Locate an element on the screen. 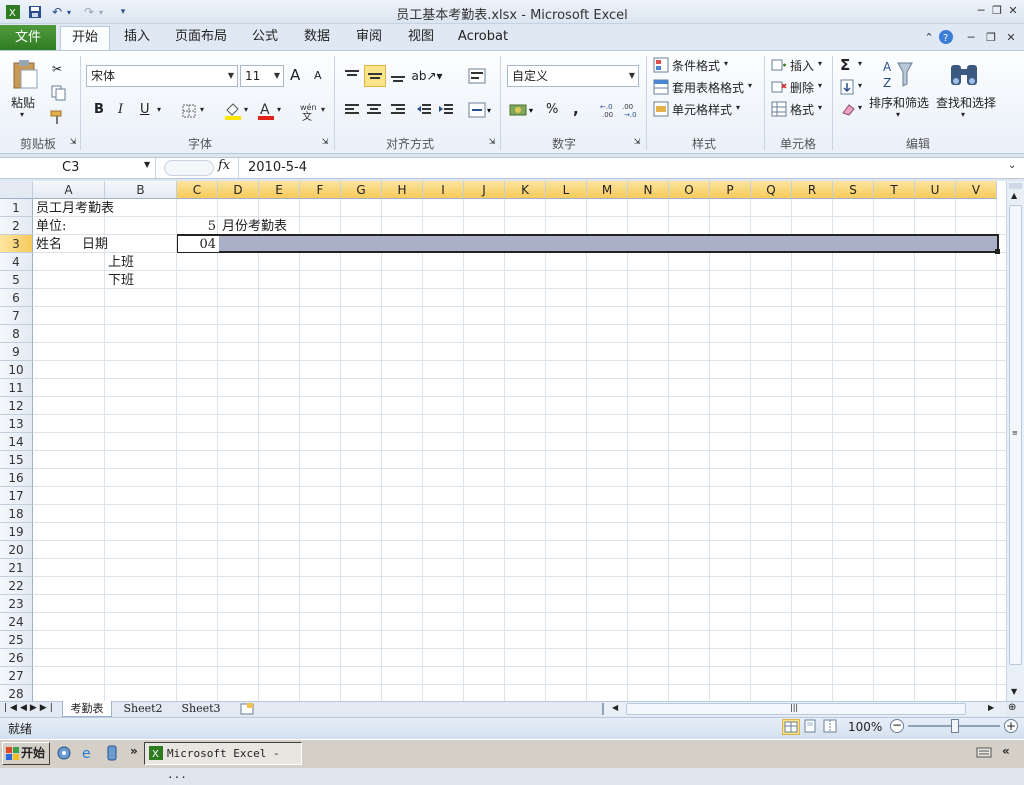  row-header-4: 4 is located at coordinates (16, 262).